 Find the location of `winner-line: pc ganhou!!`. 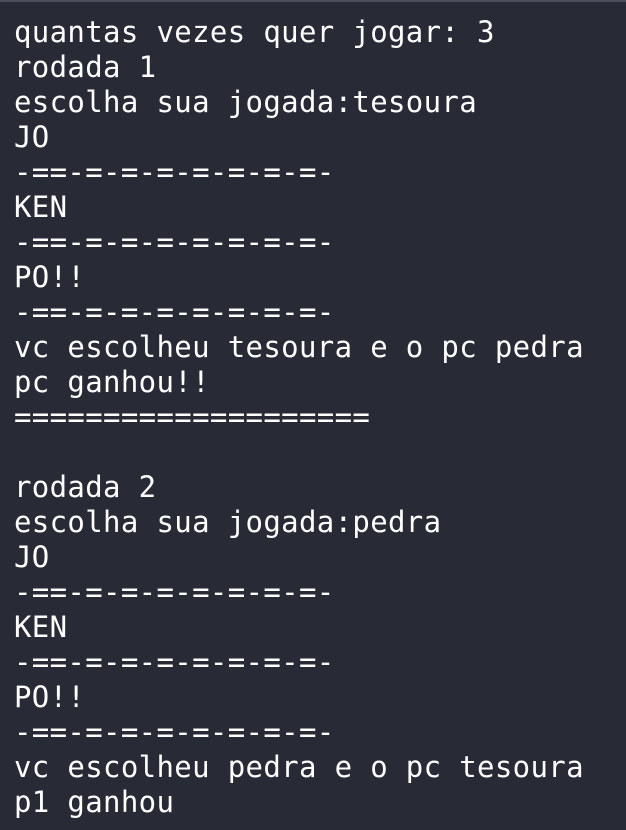

winner-line: pc ganhou!! is located at coordinates (112, 382).